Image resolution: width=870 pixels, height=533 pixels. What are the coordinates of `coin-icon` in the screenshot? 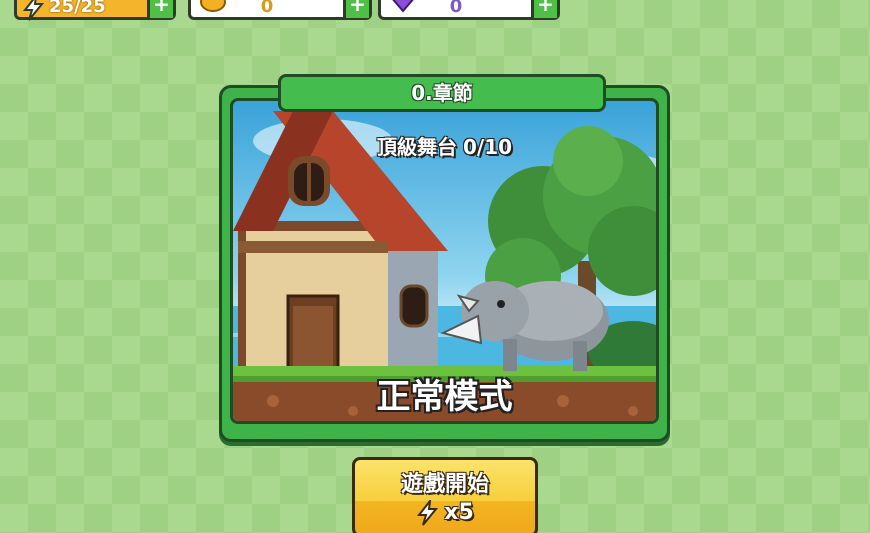 It's located at (213, 6).